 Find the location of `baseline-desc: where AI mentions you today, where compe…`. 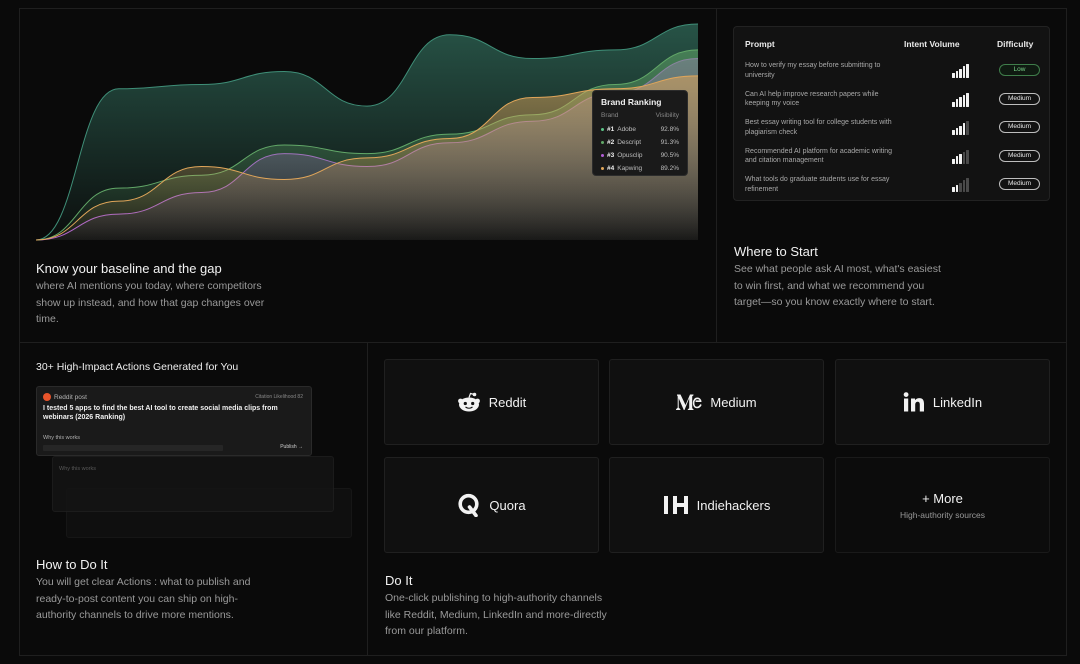

baseline-desc: where AI mentions you today, where compe… is located at coordinates (150, 302).